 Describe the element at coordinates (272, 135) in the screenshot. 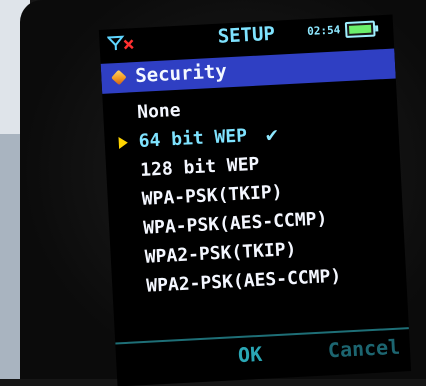

I see `checkmark-icon: ✔` at that location.